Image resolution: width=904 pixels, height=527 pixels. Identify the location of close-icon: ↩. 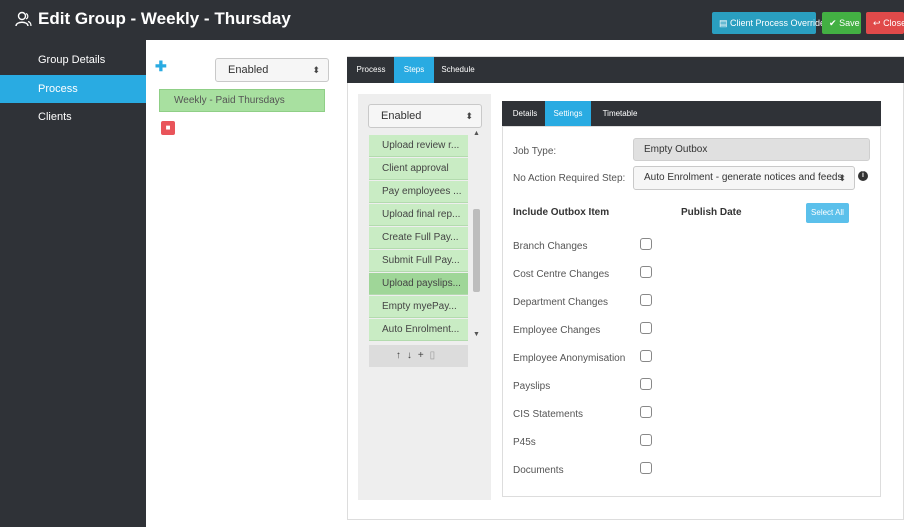
(877, 23).